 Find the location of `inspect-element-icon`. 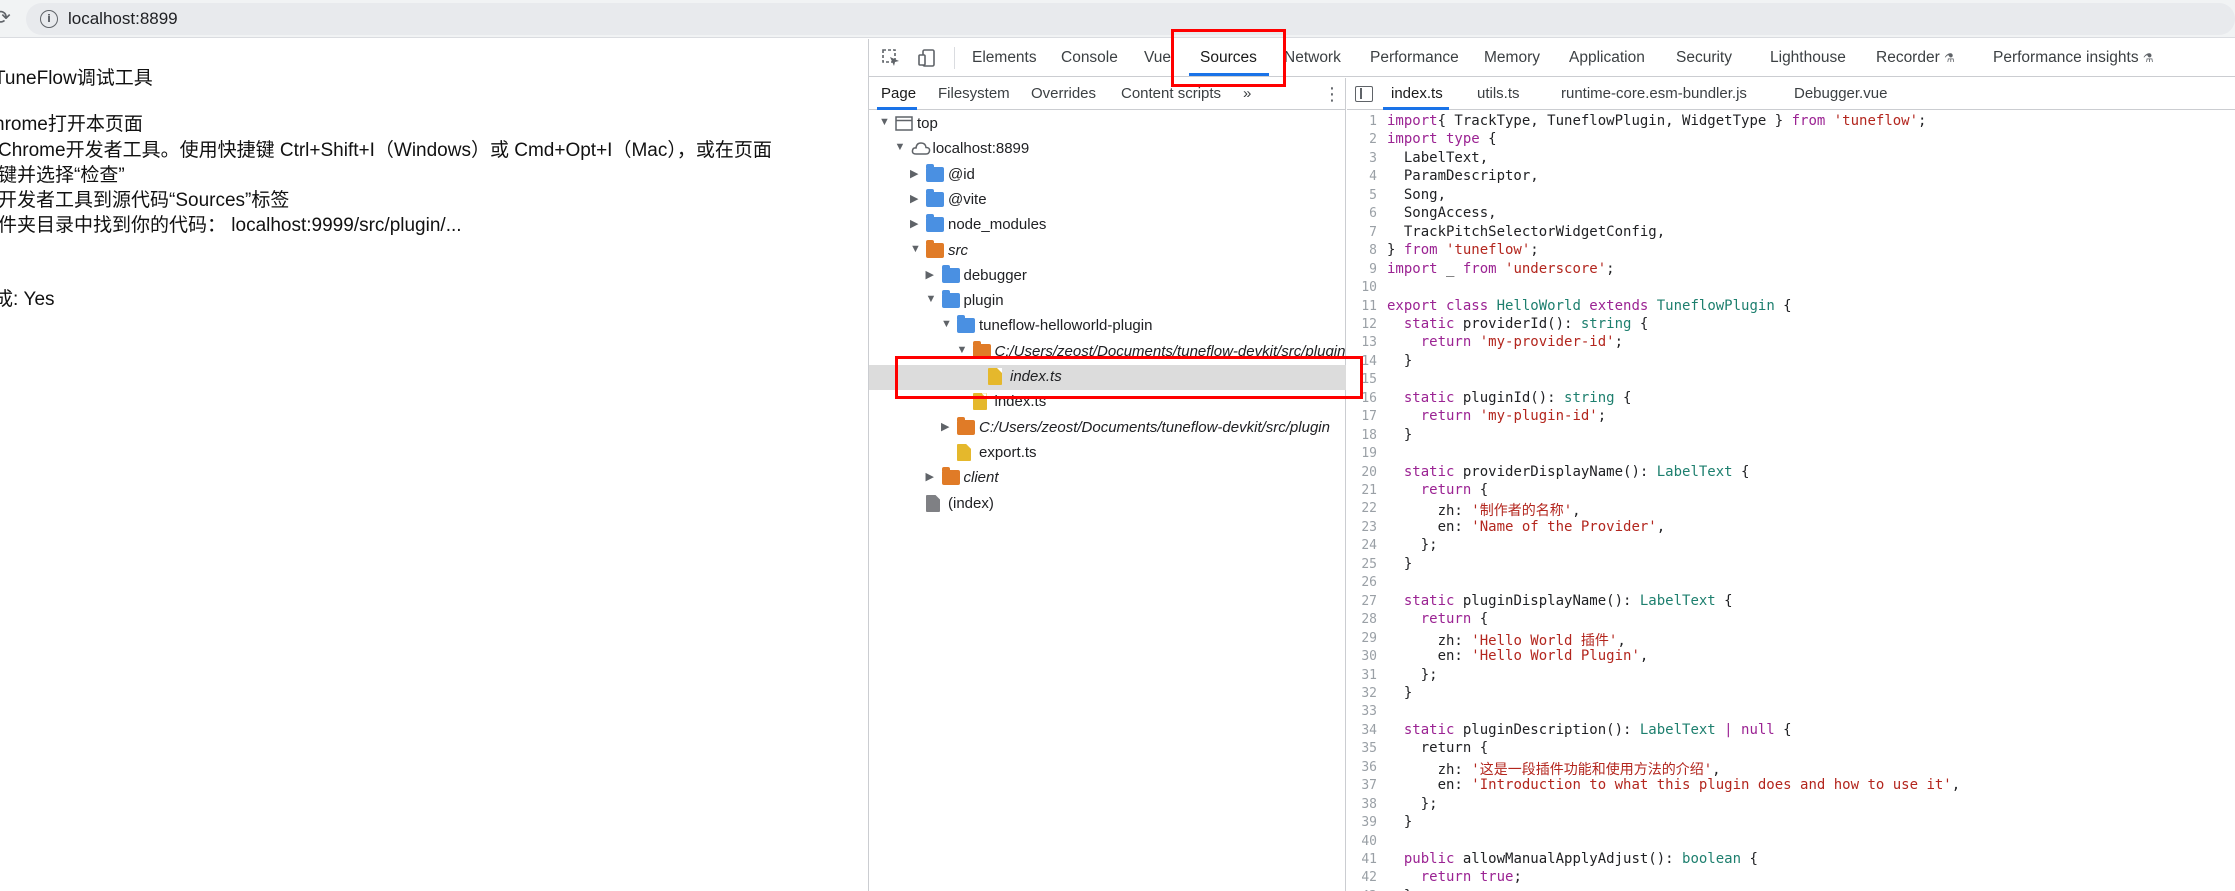

inspect-element-icon is located at coordinates (891, 58).